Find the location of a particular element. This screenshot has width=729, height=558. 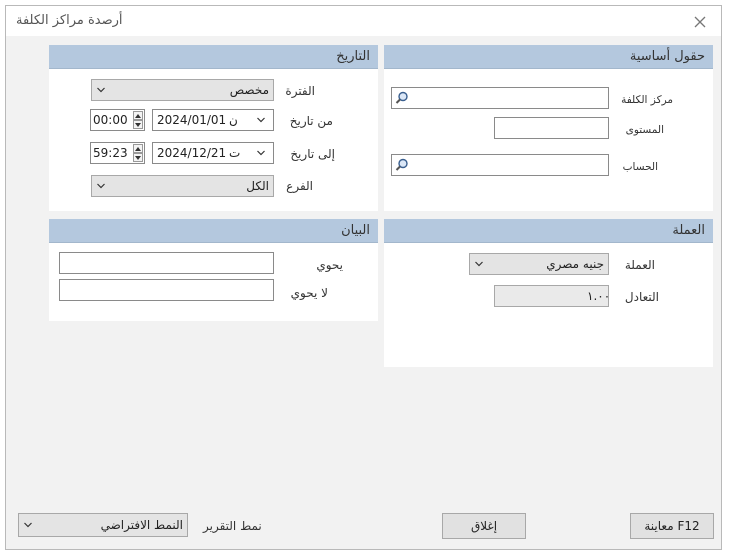

period-value: مخصص is located at coordinates (249, 90).